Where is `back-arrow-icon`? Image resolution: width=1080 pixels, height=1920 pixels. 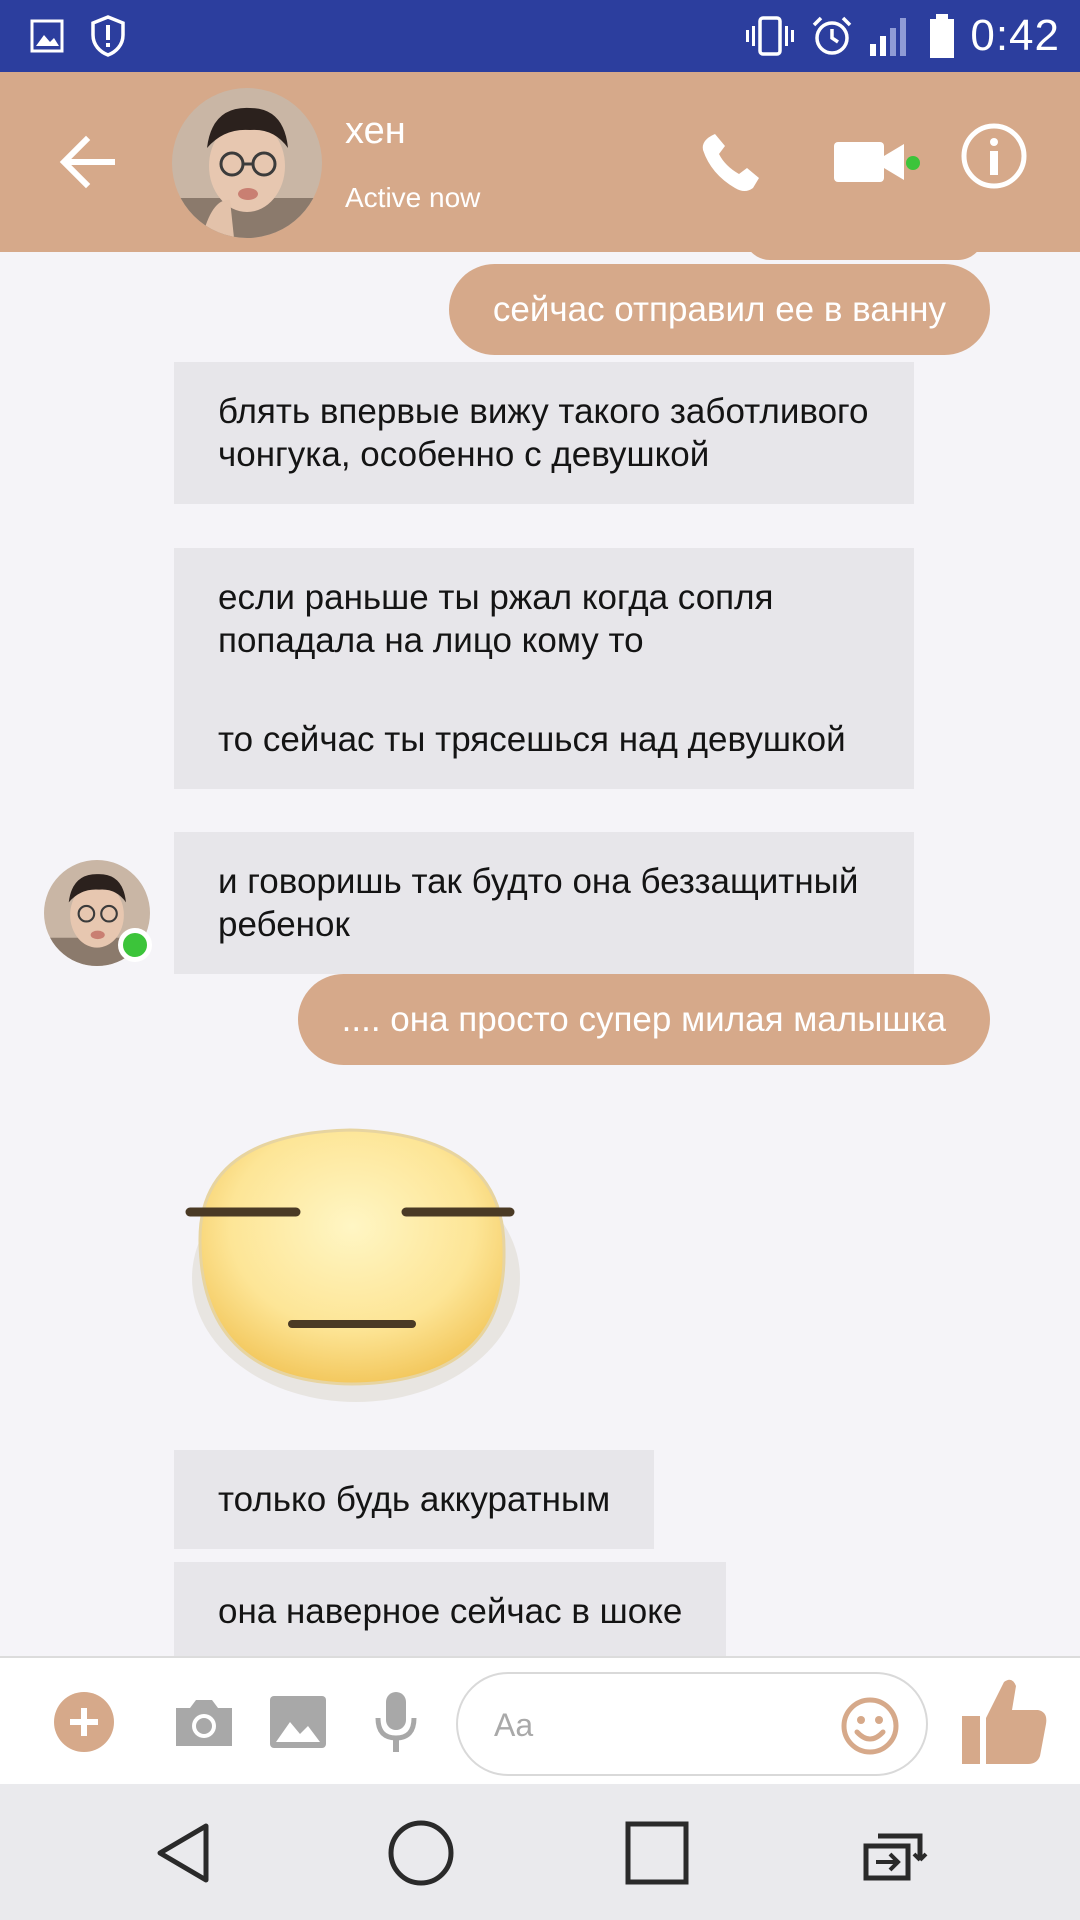
back-arrow-icon is located at coordinates (87, 162).